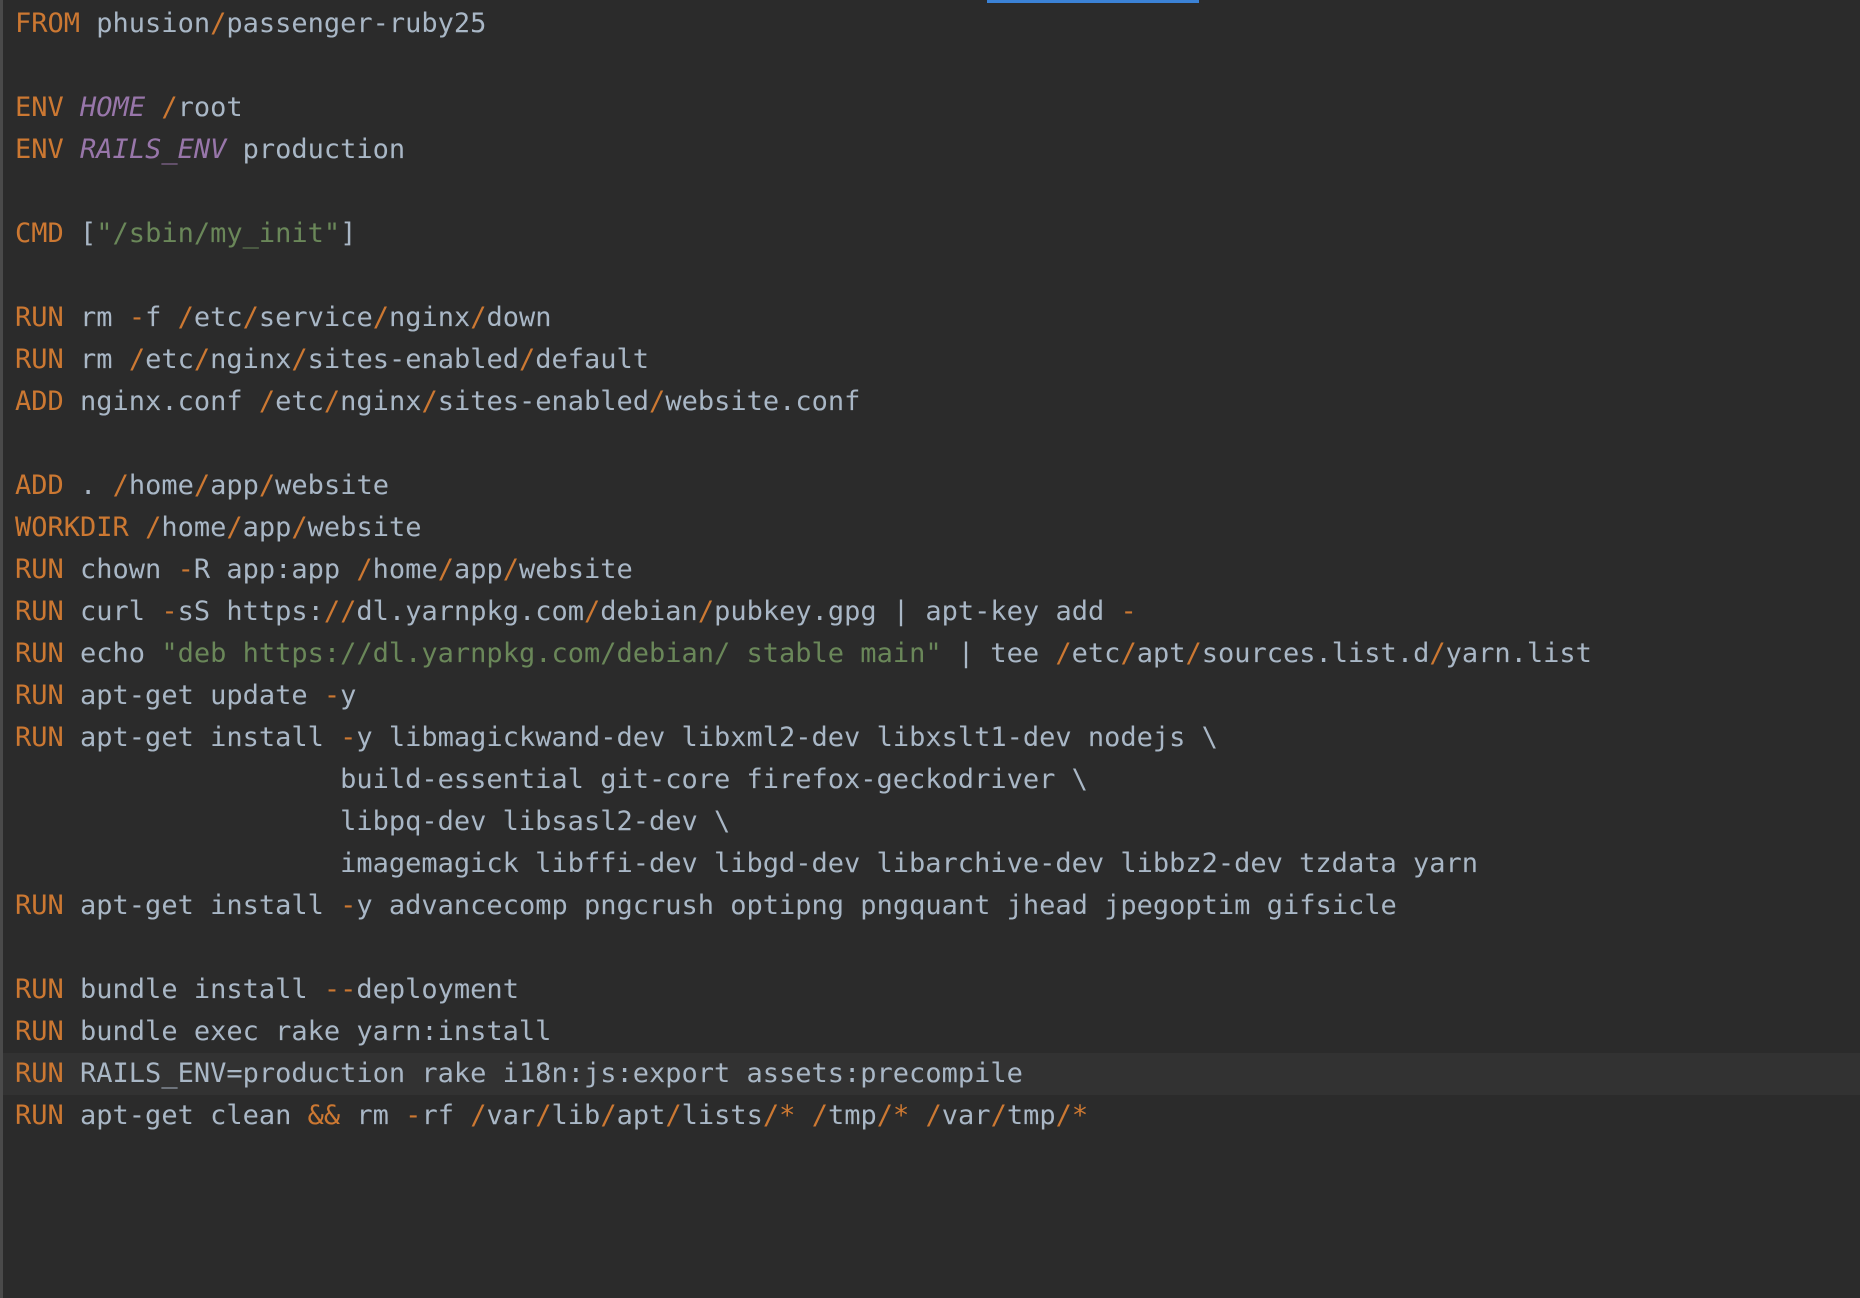 The width and height of the screenshot is (1860, 1298). Describe the element at coordinates (48, 23) in the screenshot. I see `dockerfile-keyword: FROM` at that location.